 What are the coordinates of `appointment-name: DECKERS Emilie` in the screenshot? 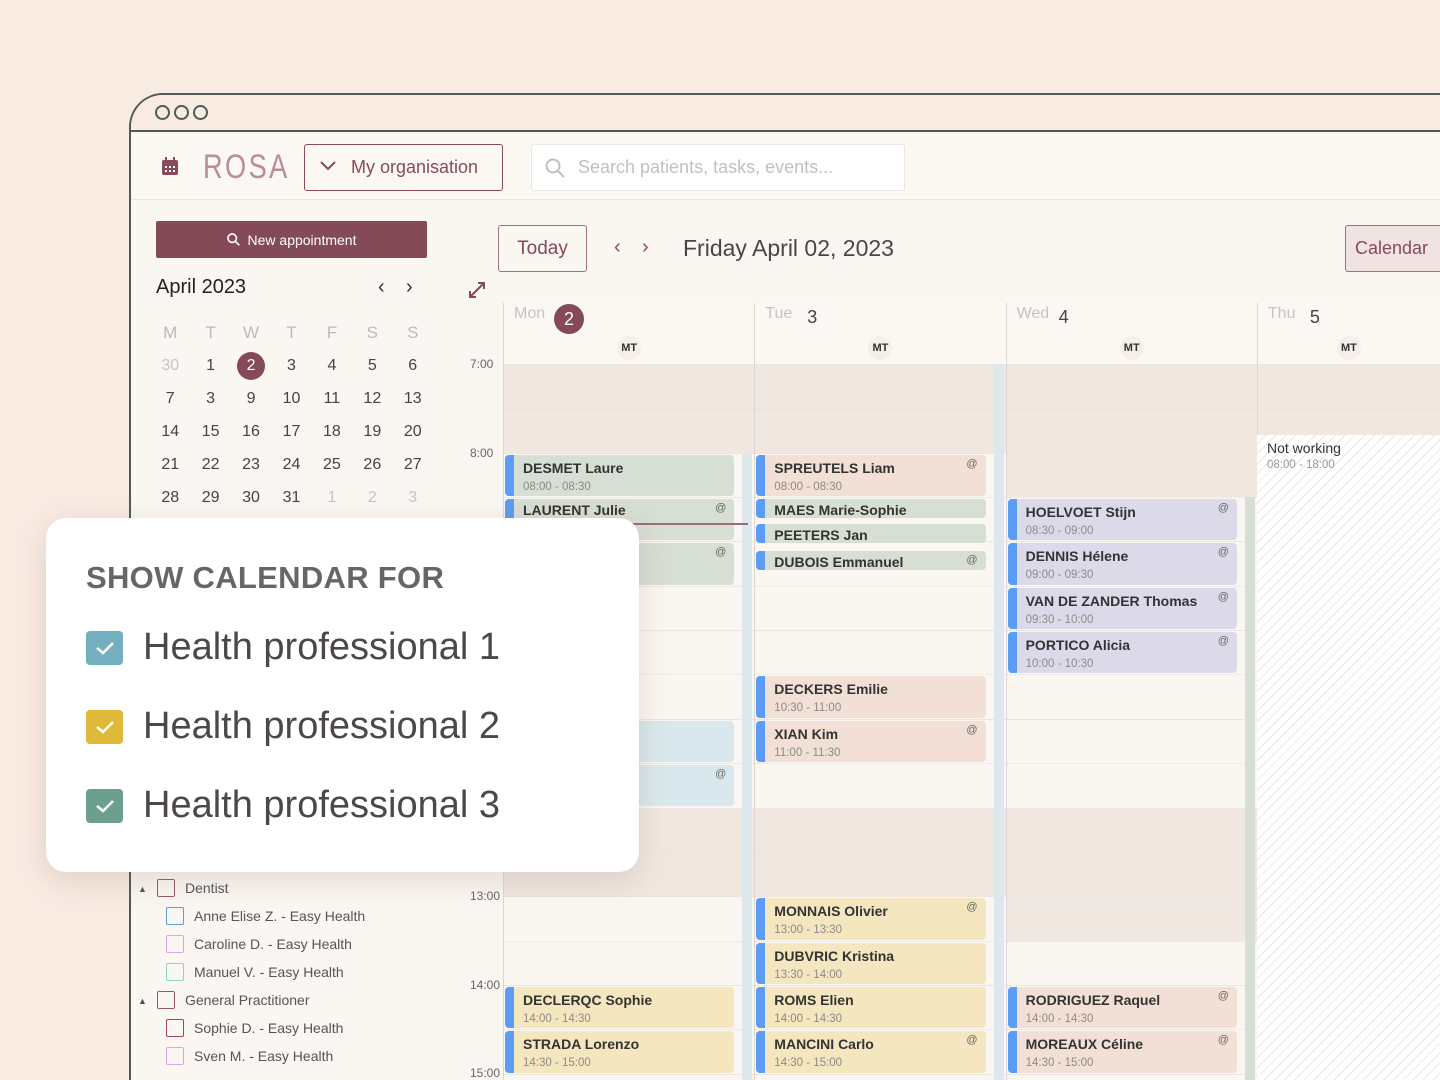 It's located at (831, 689).